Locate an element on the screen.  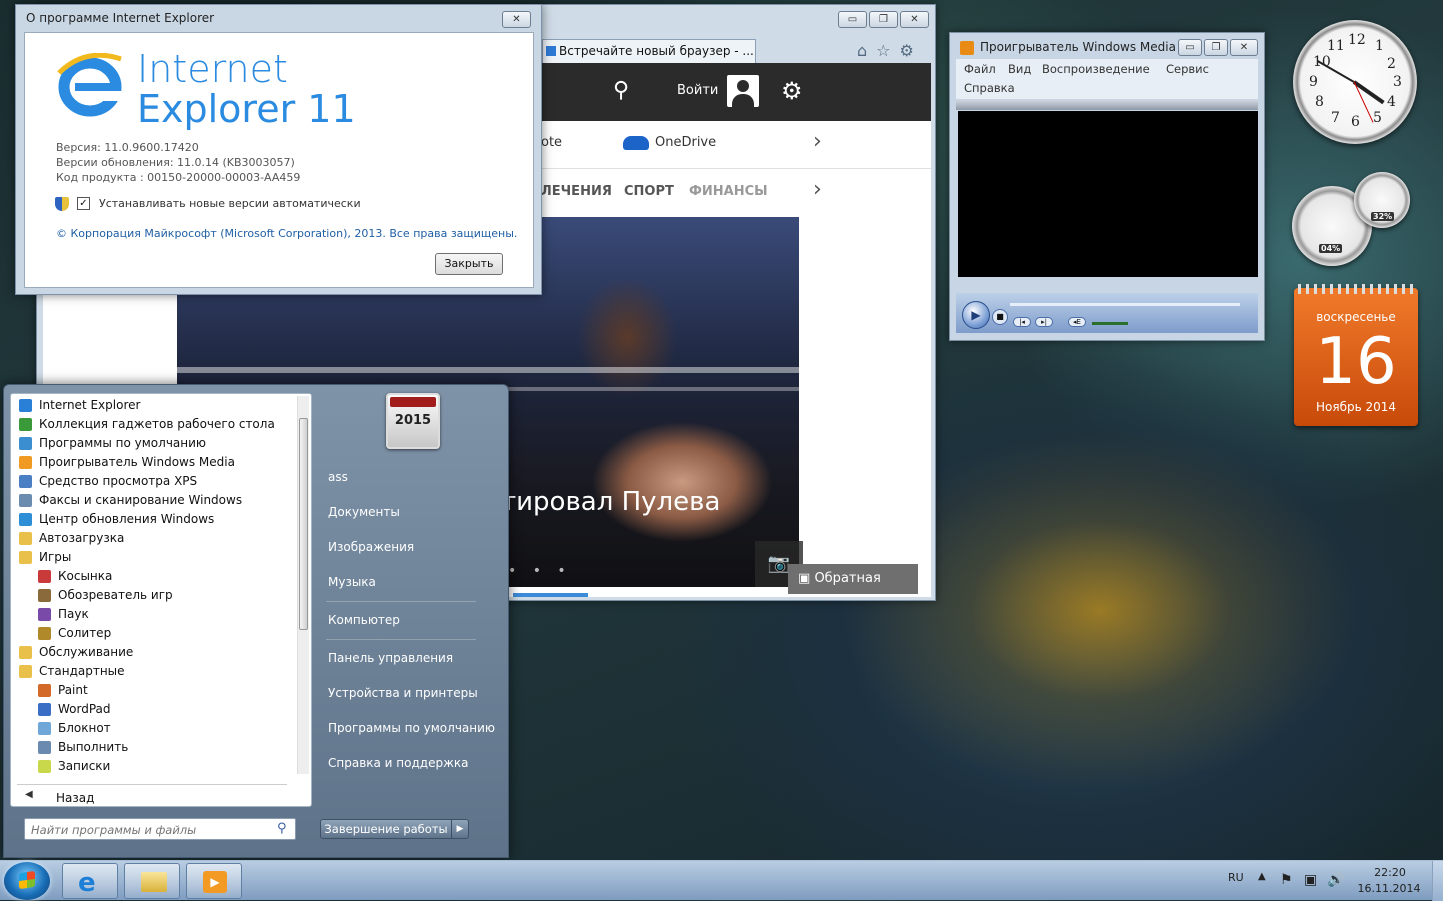
start-button is located at coordinates (27, 881).